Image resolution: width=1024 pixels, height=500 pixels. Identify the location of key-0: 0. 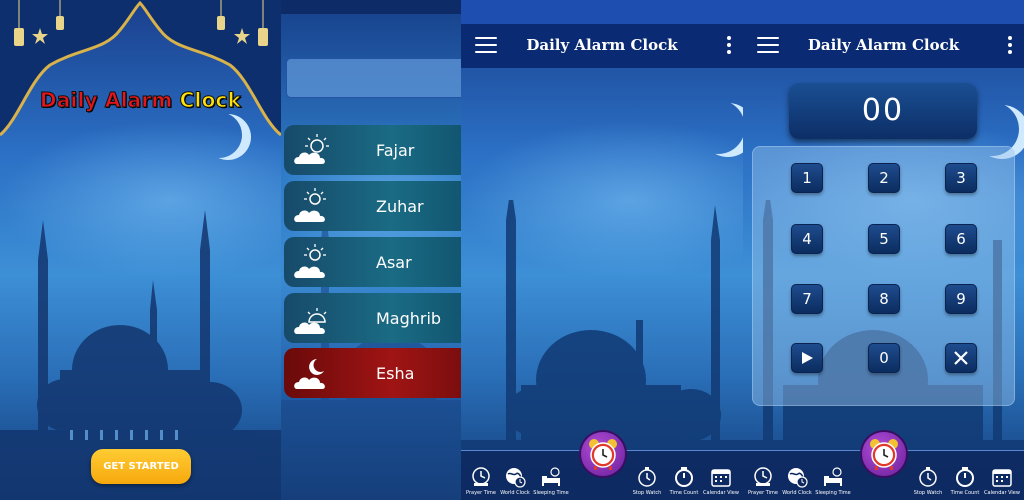
(884, 358).